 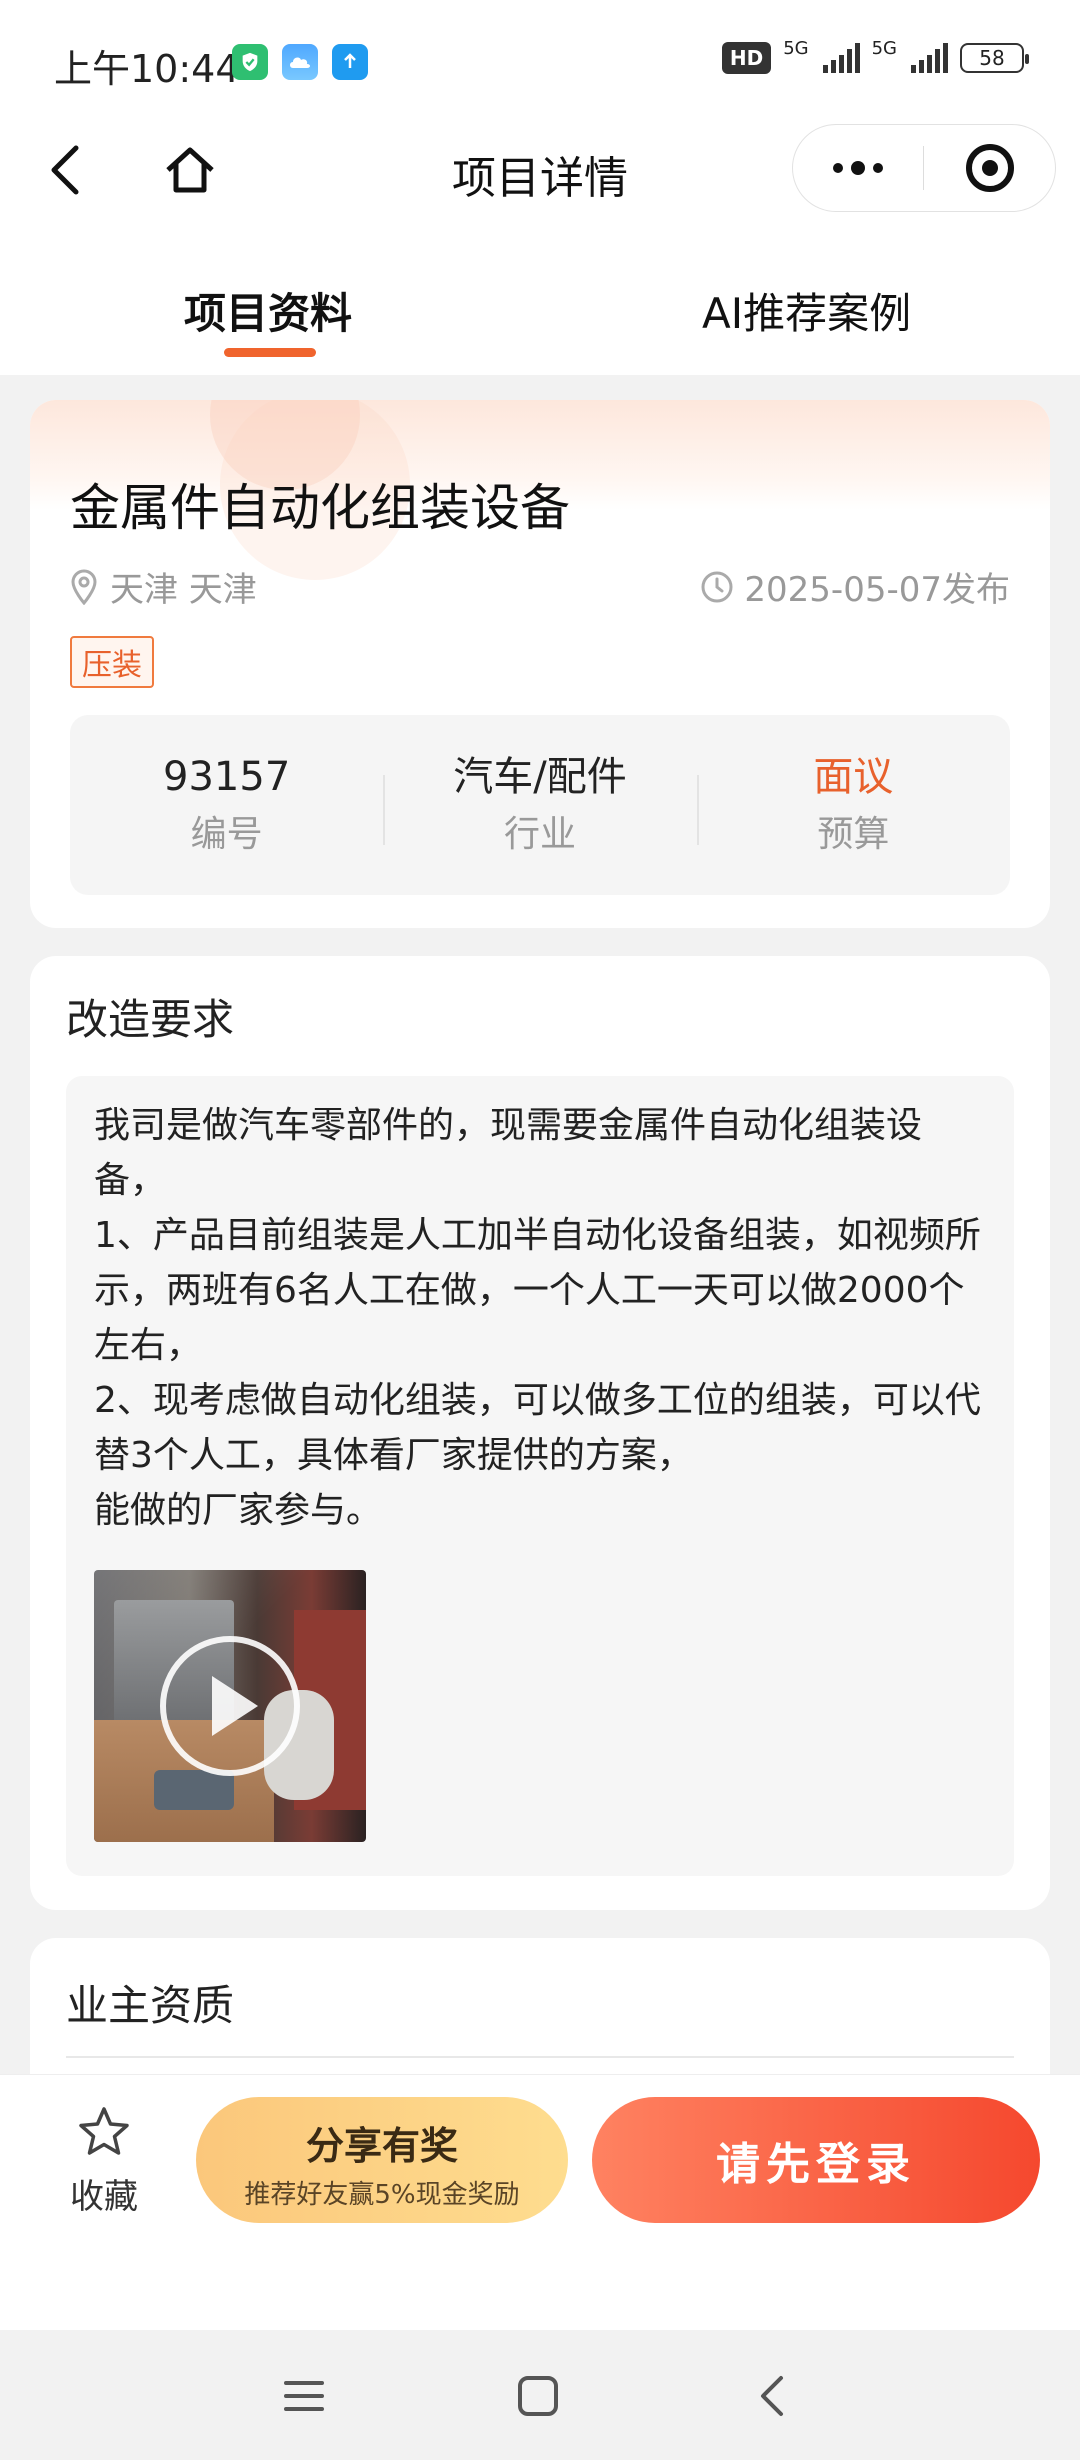 I want to click on clock-icon, so click(x=717, y=586).